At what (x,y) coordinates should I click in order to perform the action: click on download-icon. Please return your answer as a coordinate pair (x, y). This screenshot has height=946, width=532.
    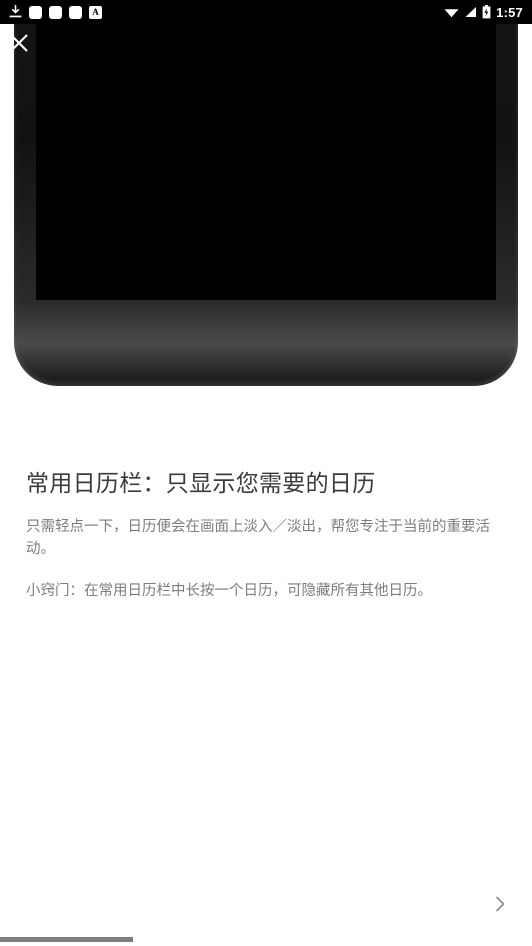
    Looking at the image, I should click on (15, 11).